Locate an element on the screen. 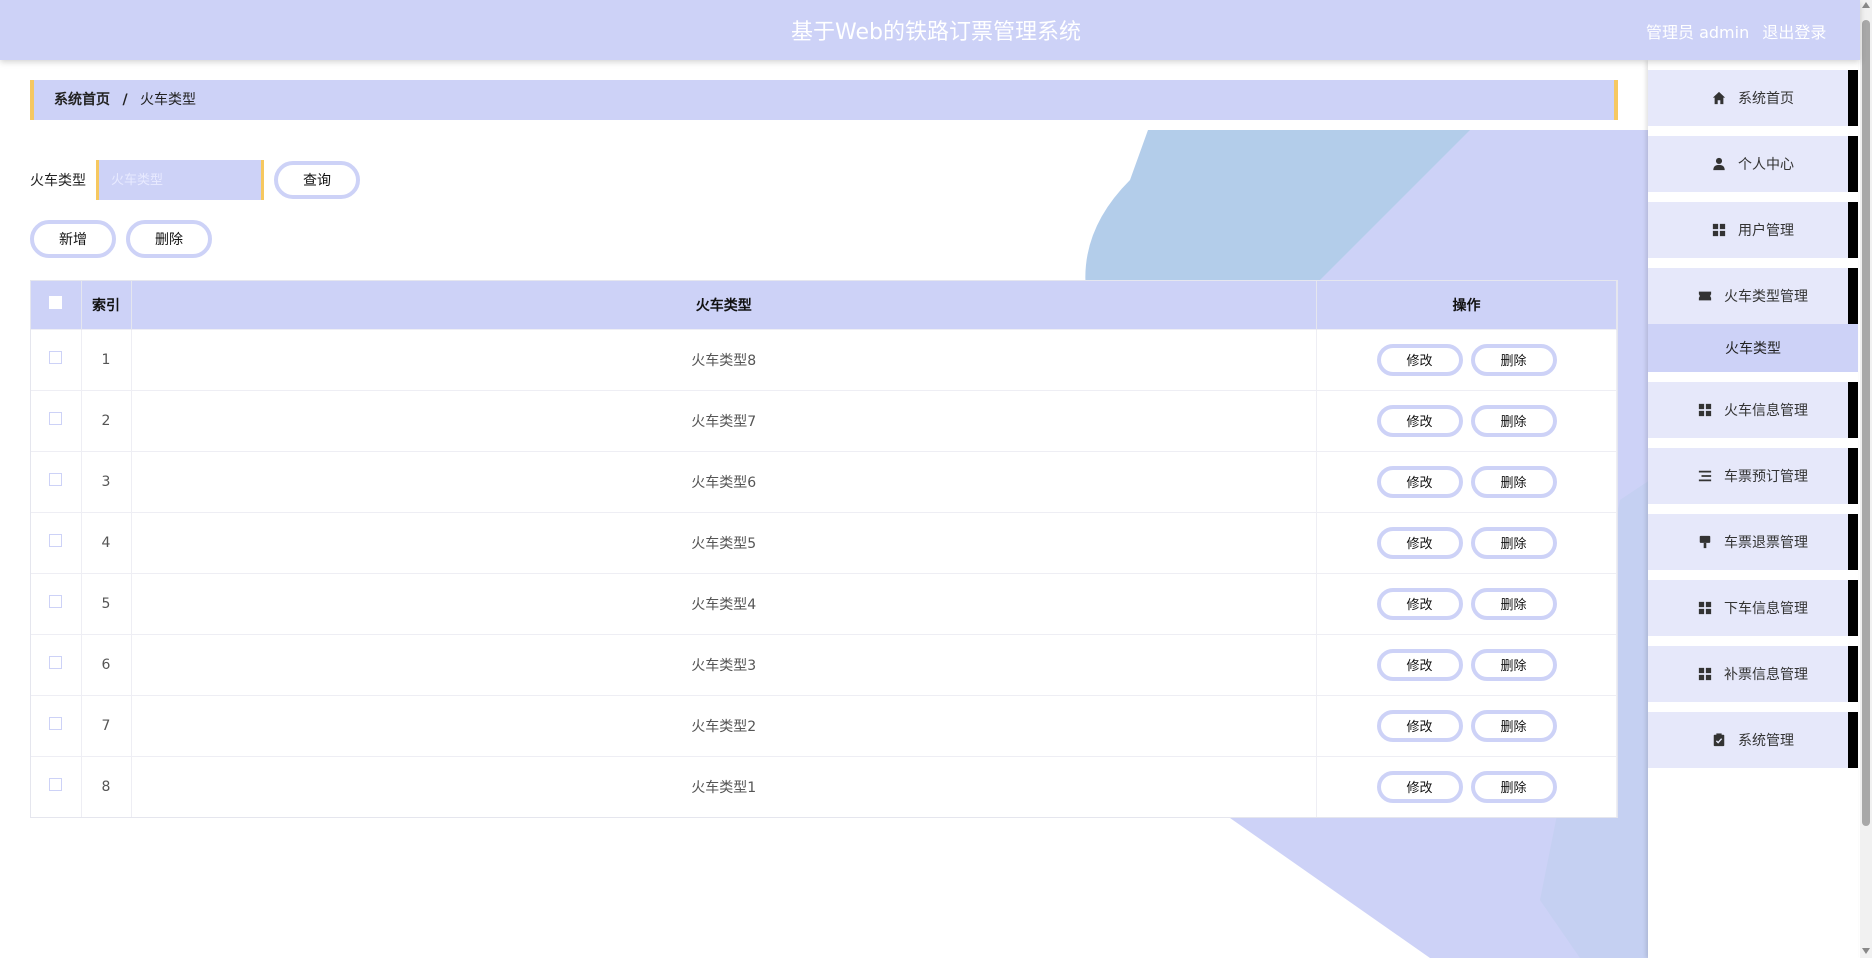 The image size is (1872, 958). sidebar-item-label: 系统首页 is located at coordinates (1766, 99).